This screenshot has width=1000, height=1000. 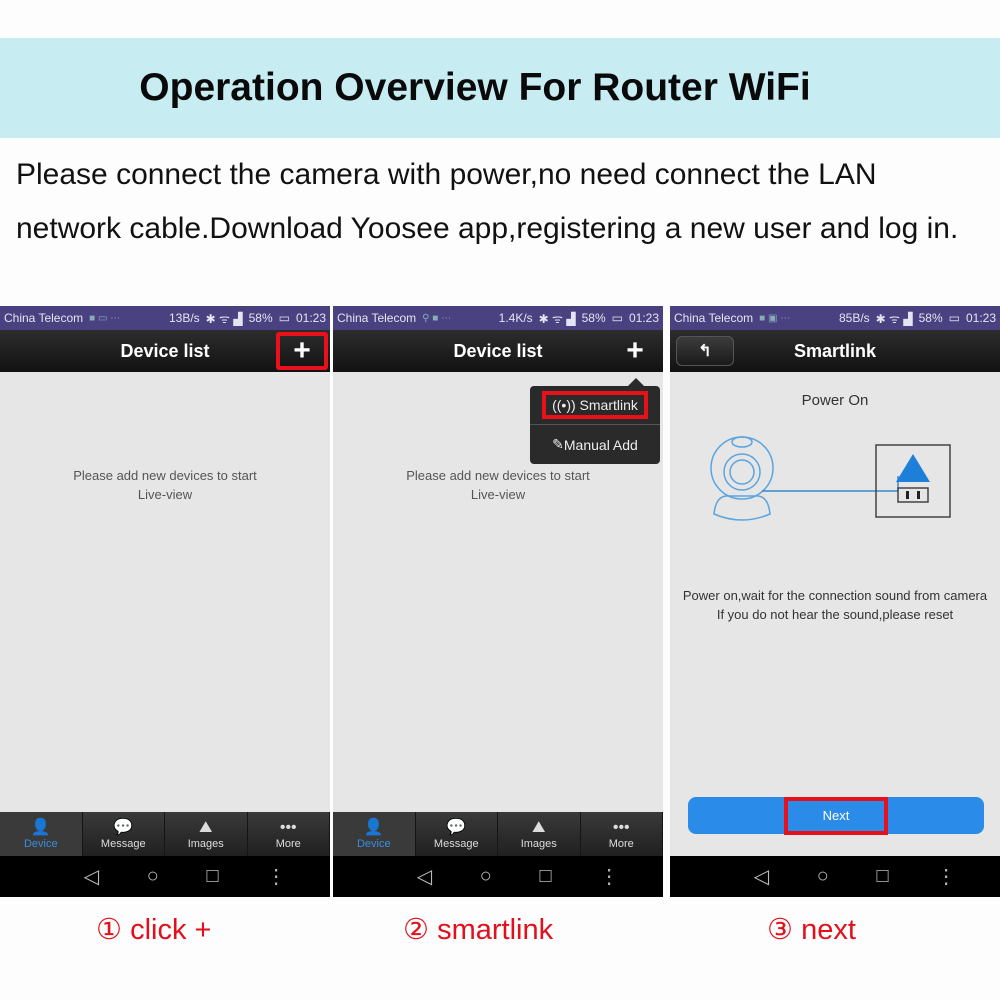 I want to click on pencil-icon: ✎, so click(x=558, y=444).